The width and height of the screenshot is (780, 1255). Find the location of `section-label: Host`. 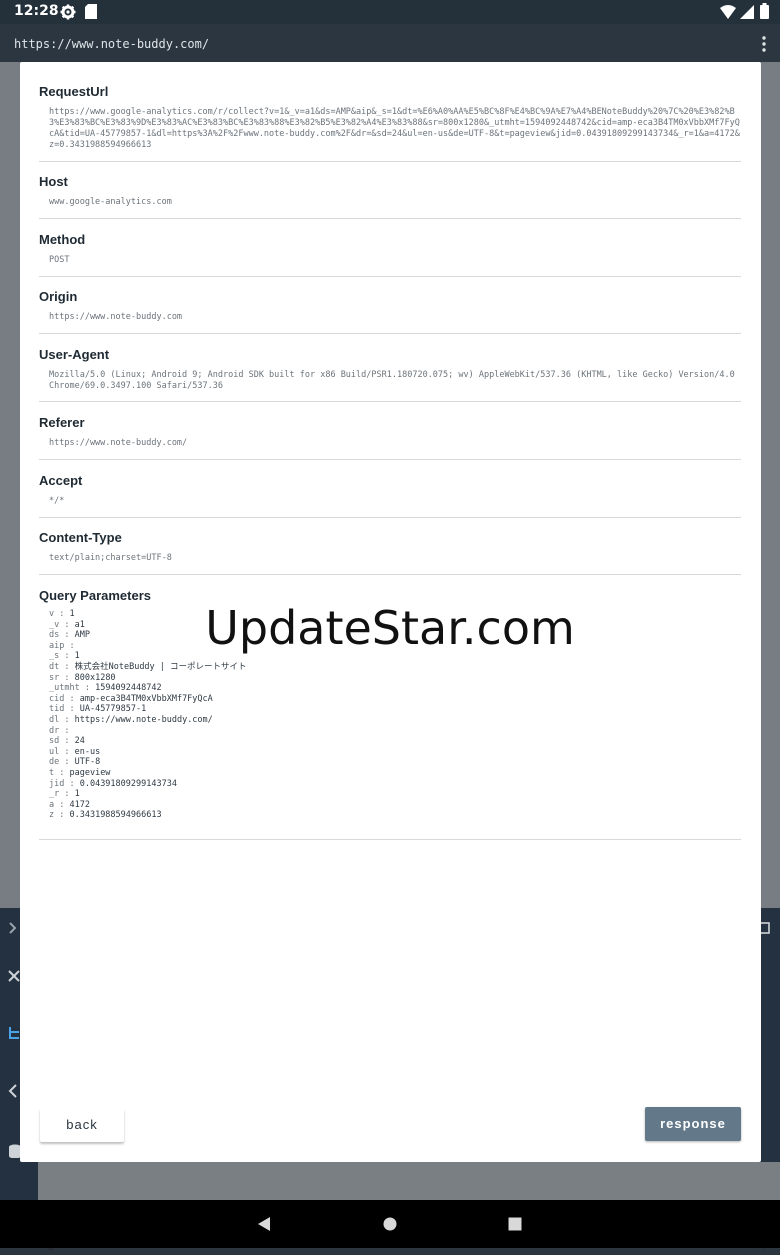

section-label: Host is located at coordinates (53, 181).